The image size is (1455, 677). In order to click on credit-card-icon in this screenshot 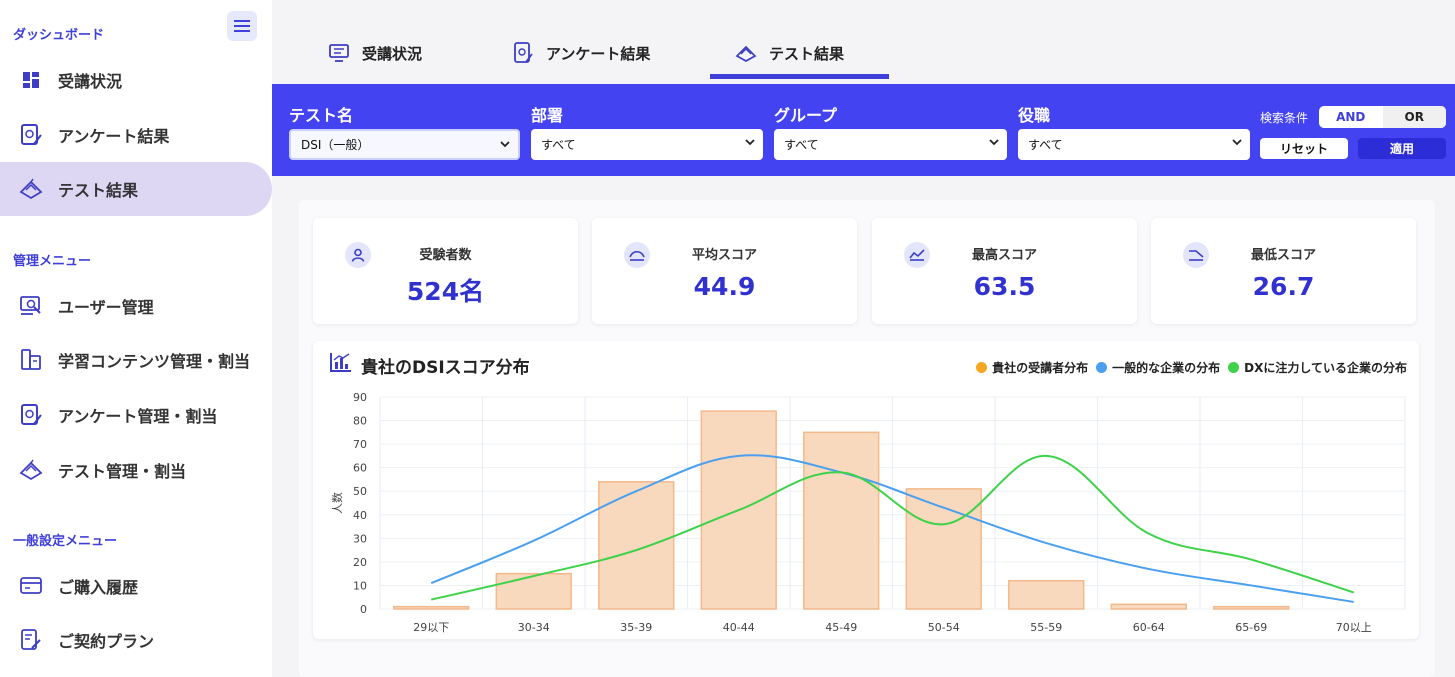, I will do `click(31, 586)`.